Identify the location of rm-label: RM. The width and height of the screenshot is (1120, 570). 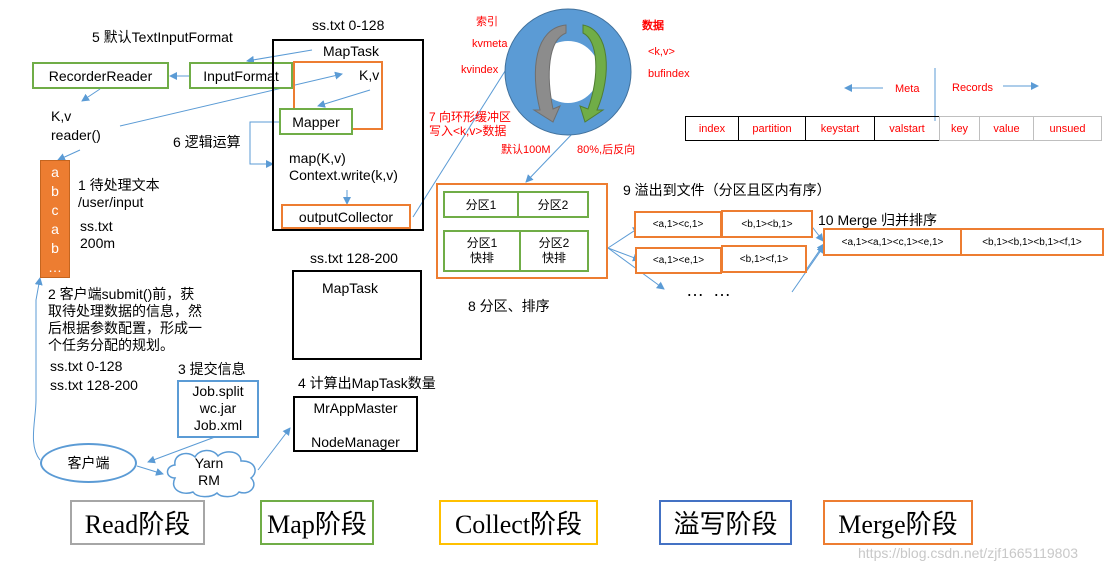
(209, 480).